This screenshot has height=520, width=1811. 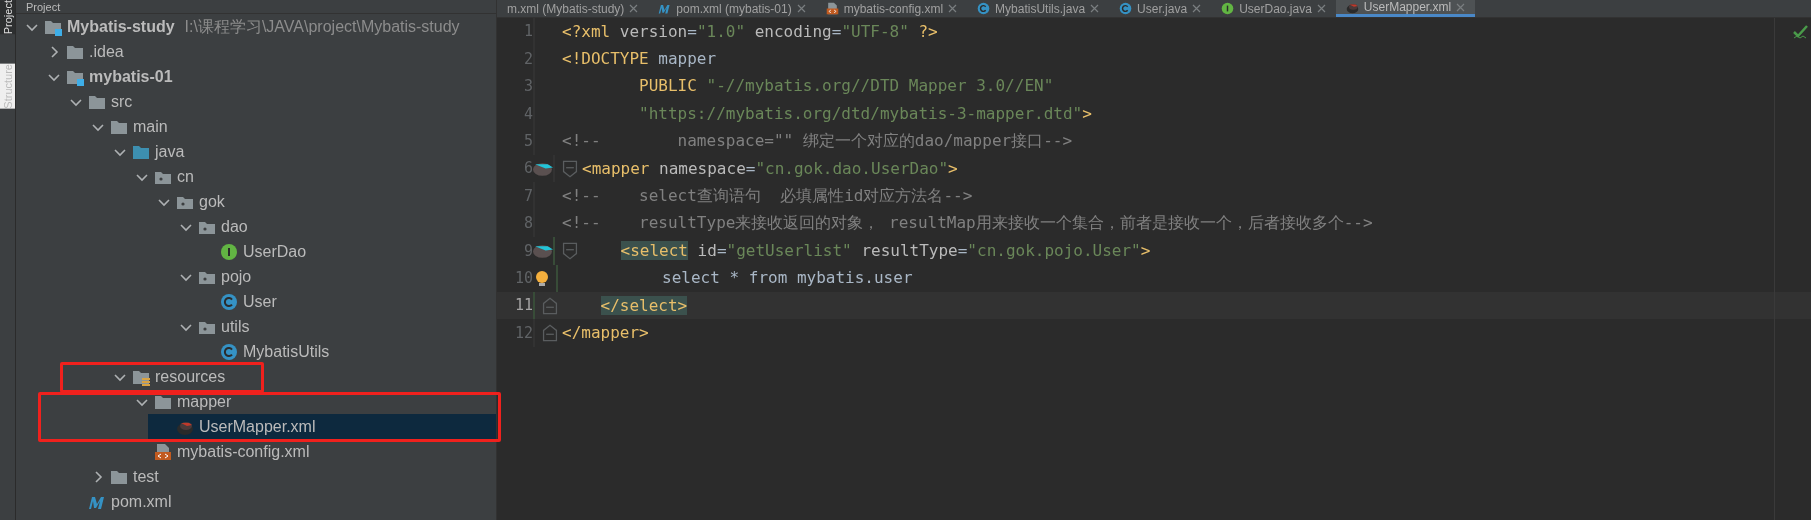 What do you see at coordinates (527, 224) in the screenshot?
I see `line-number: 8` at bounding box center [527, 224].